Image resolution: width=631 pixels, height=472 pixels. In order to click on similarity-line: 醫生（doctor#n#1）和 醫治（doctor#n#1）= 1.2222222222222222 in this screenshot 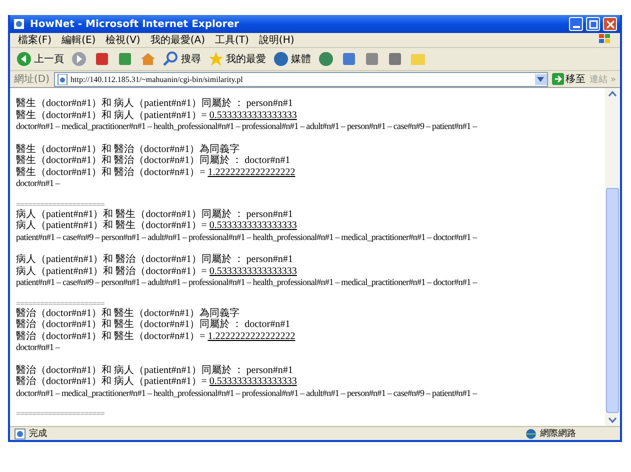, I will do `click(156, 172)`.